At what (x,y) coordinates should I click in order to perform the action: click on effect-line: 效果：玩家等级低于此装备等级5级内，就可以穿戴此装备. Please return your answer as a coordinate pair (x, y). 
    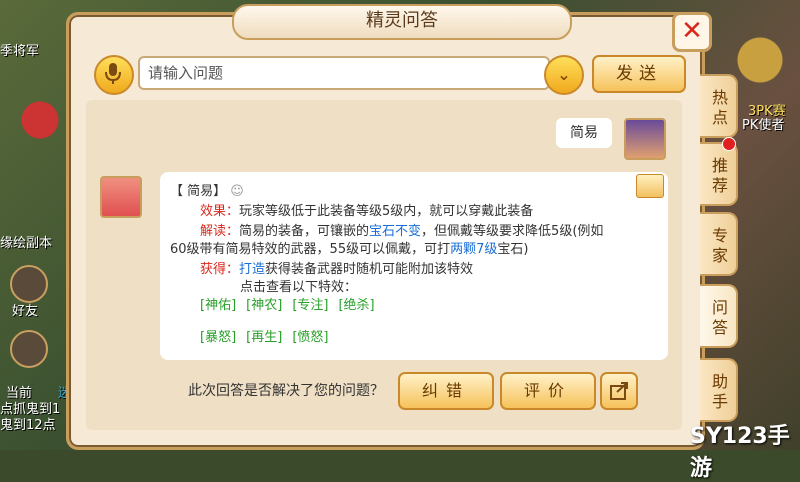
    Looking at the image, I should click on (366, 209).